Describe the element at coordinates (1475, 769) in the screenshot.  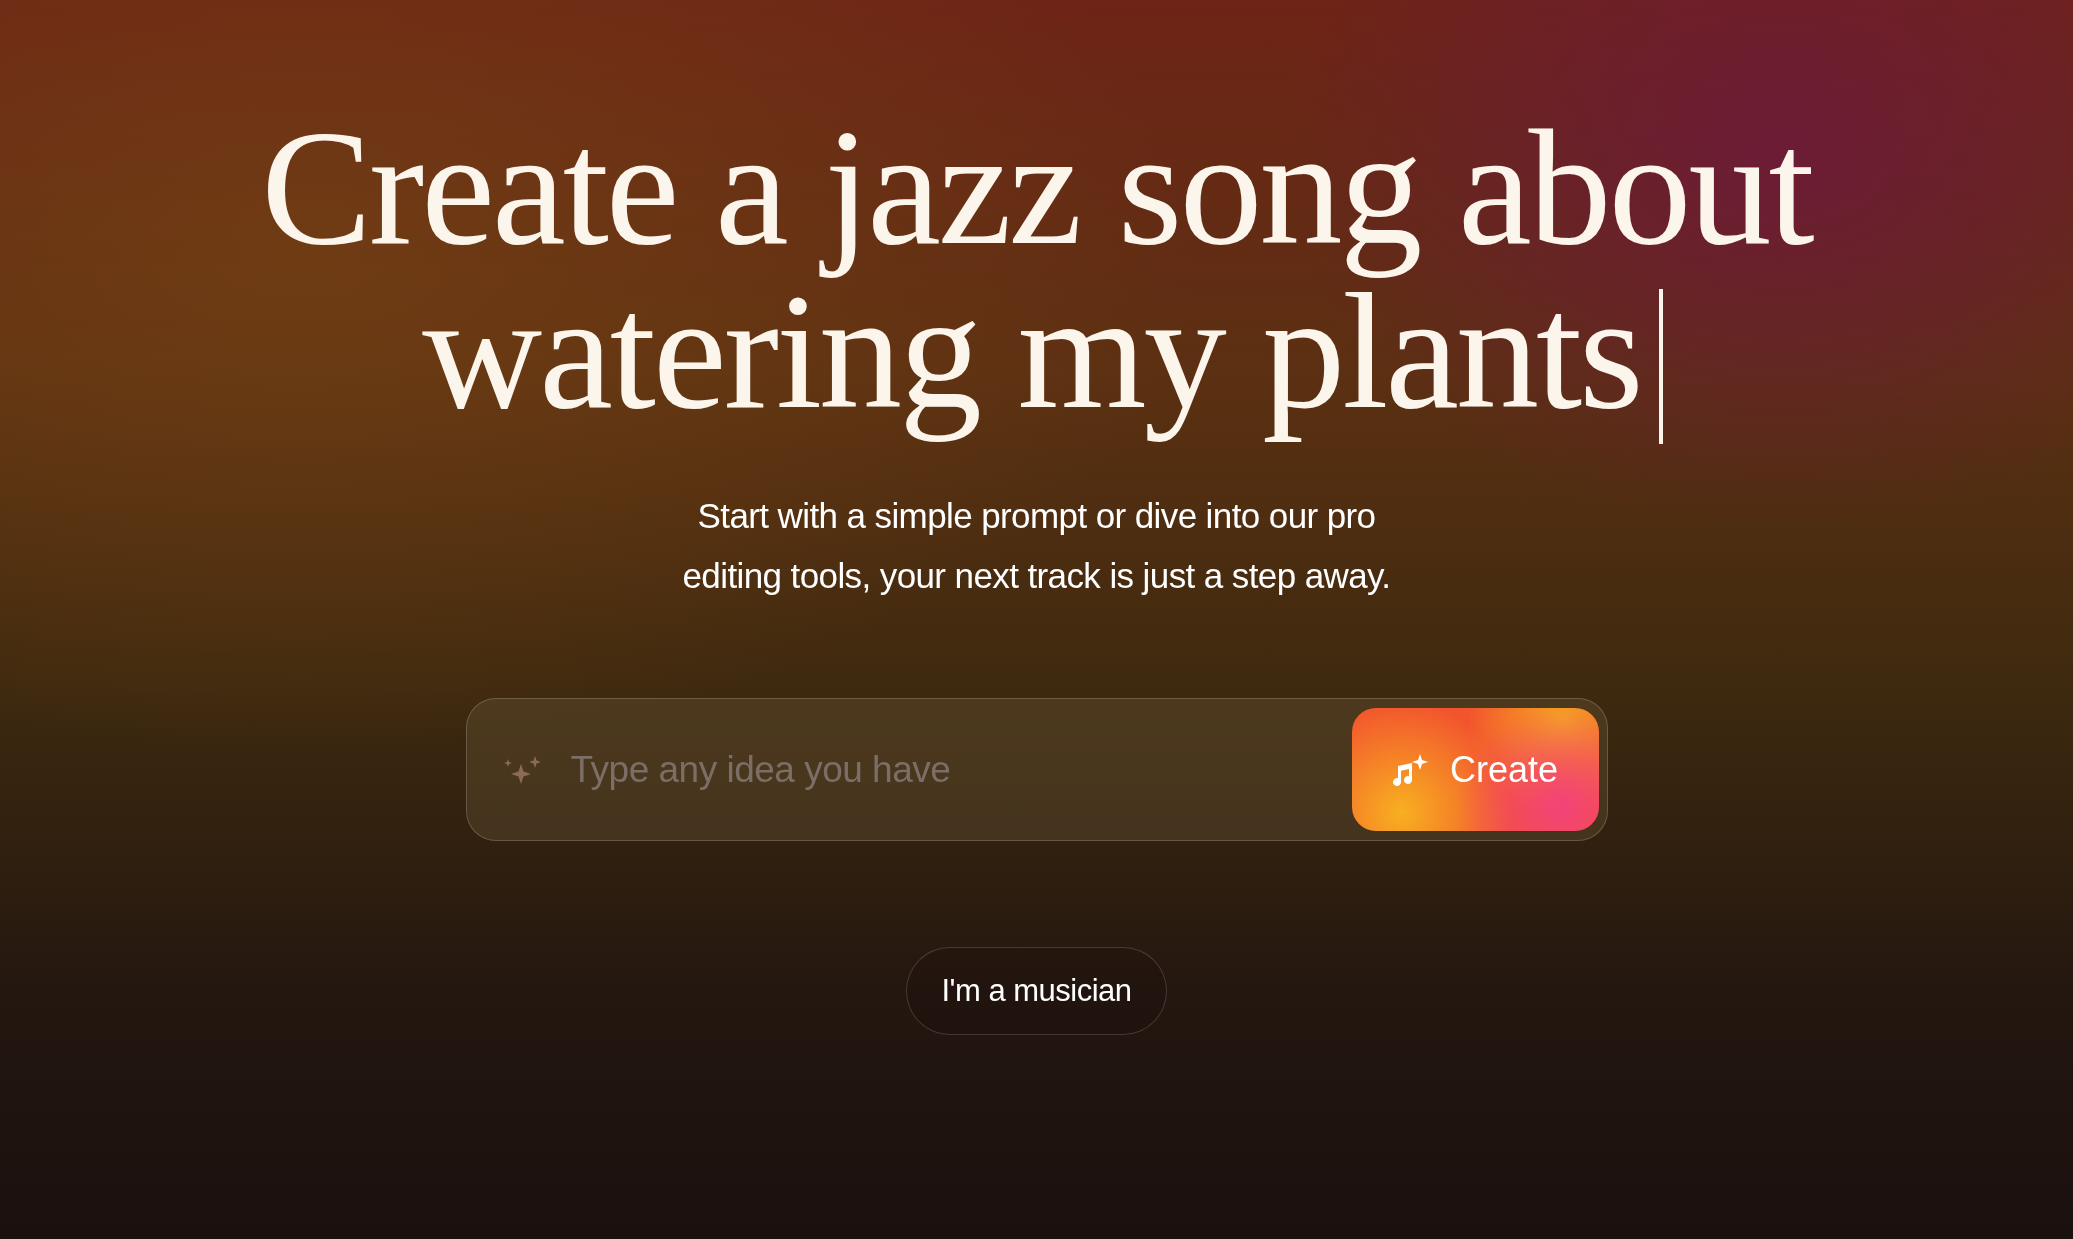
I see `create-button: Create` at that location.